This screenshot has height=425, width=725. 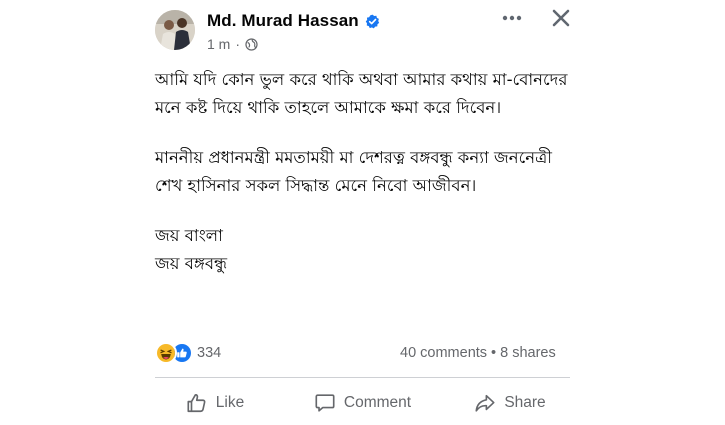 I want to click on action-bar: Like Comment Share, so click(x=362, y=403).